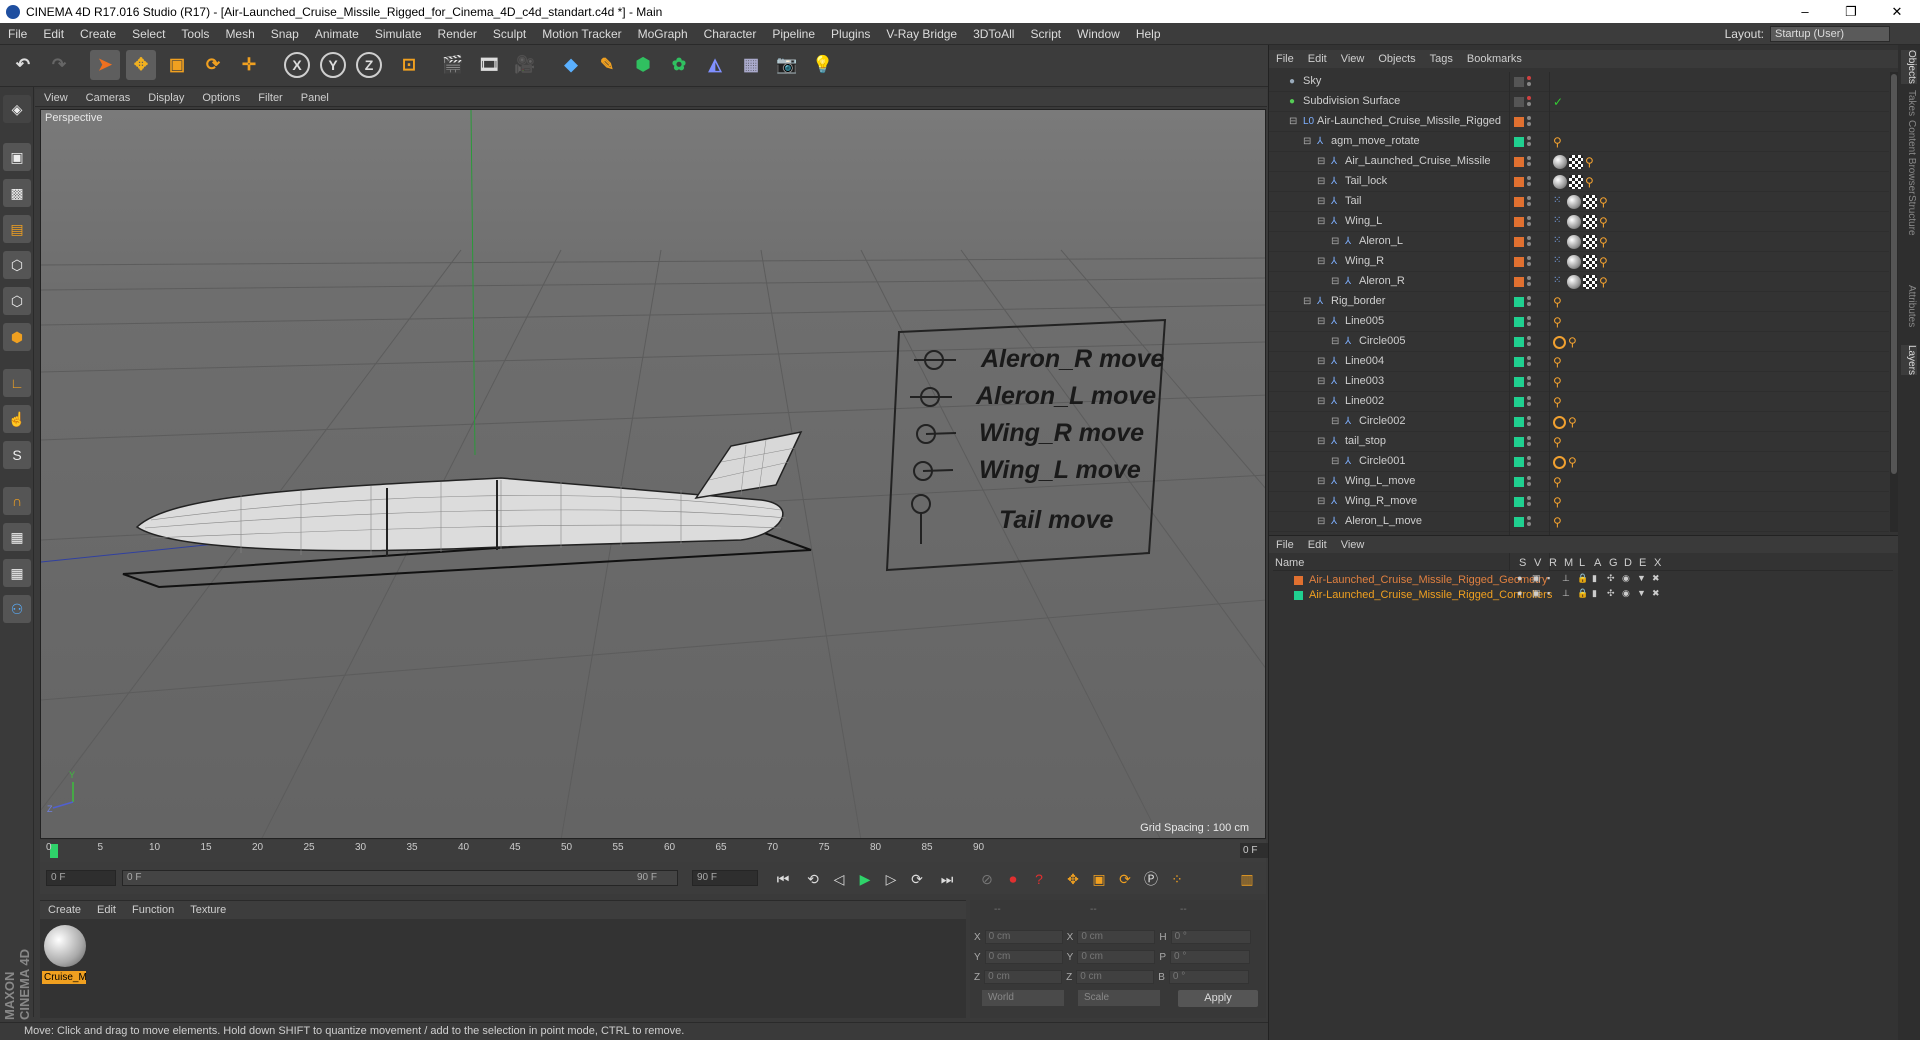 The image size is (1920, 1040). Describe the element at coordinates (921, 34) in the screenshot. I see `menu-v-ray-bridge: V-Ray Bridge` at that location.